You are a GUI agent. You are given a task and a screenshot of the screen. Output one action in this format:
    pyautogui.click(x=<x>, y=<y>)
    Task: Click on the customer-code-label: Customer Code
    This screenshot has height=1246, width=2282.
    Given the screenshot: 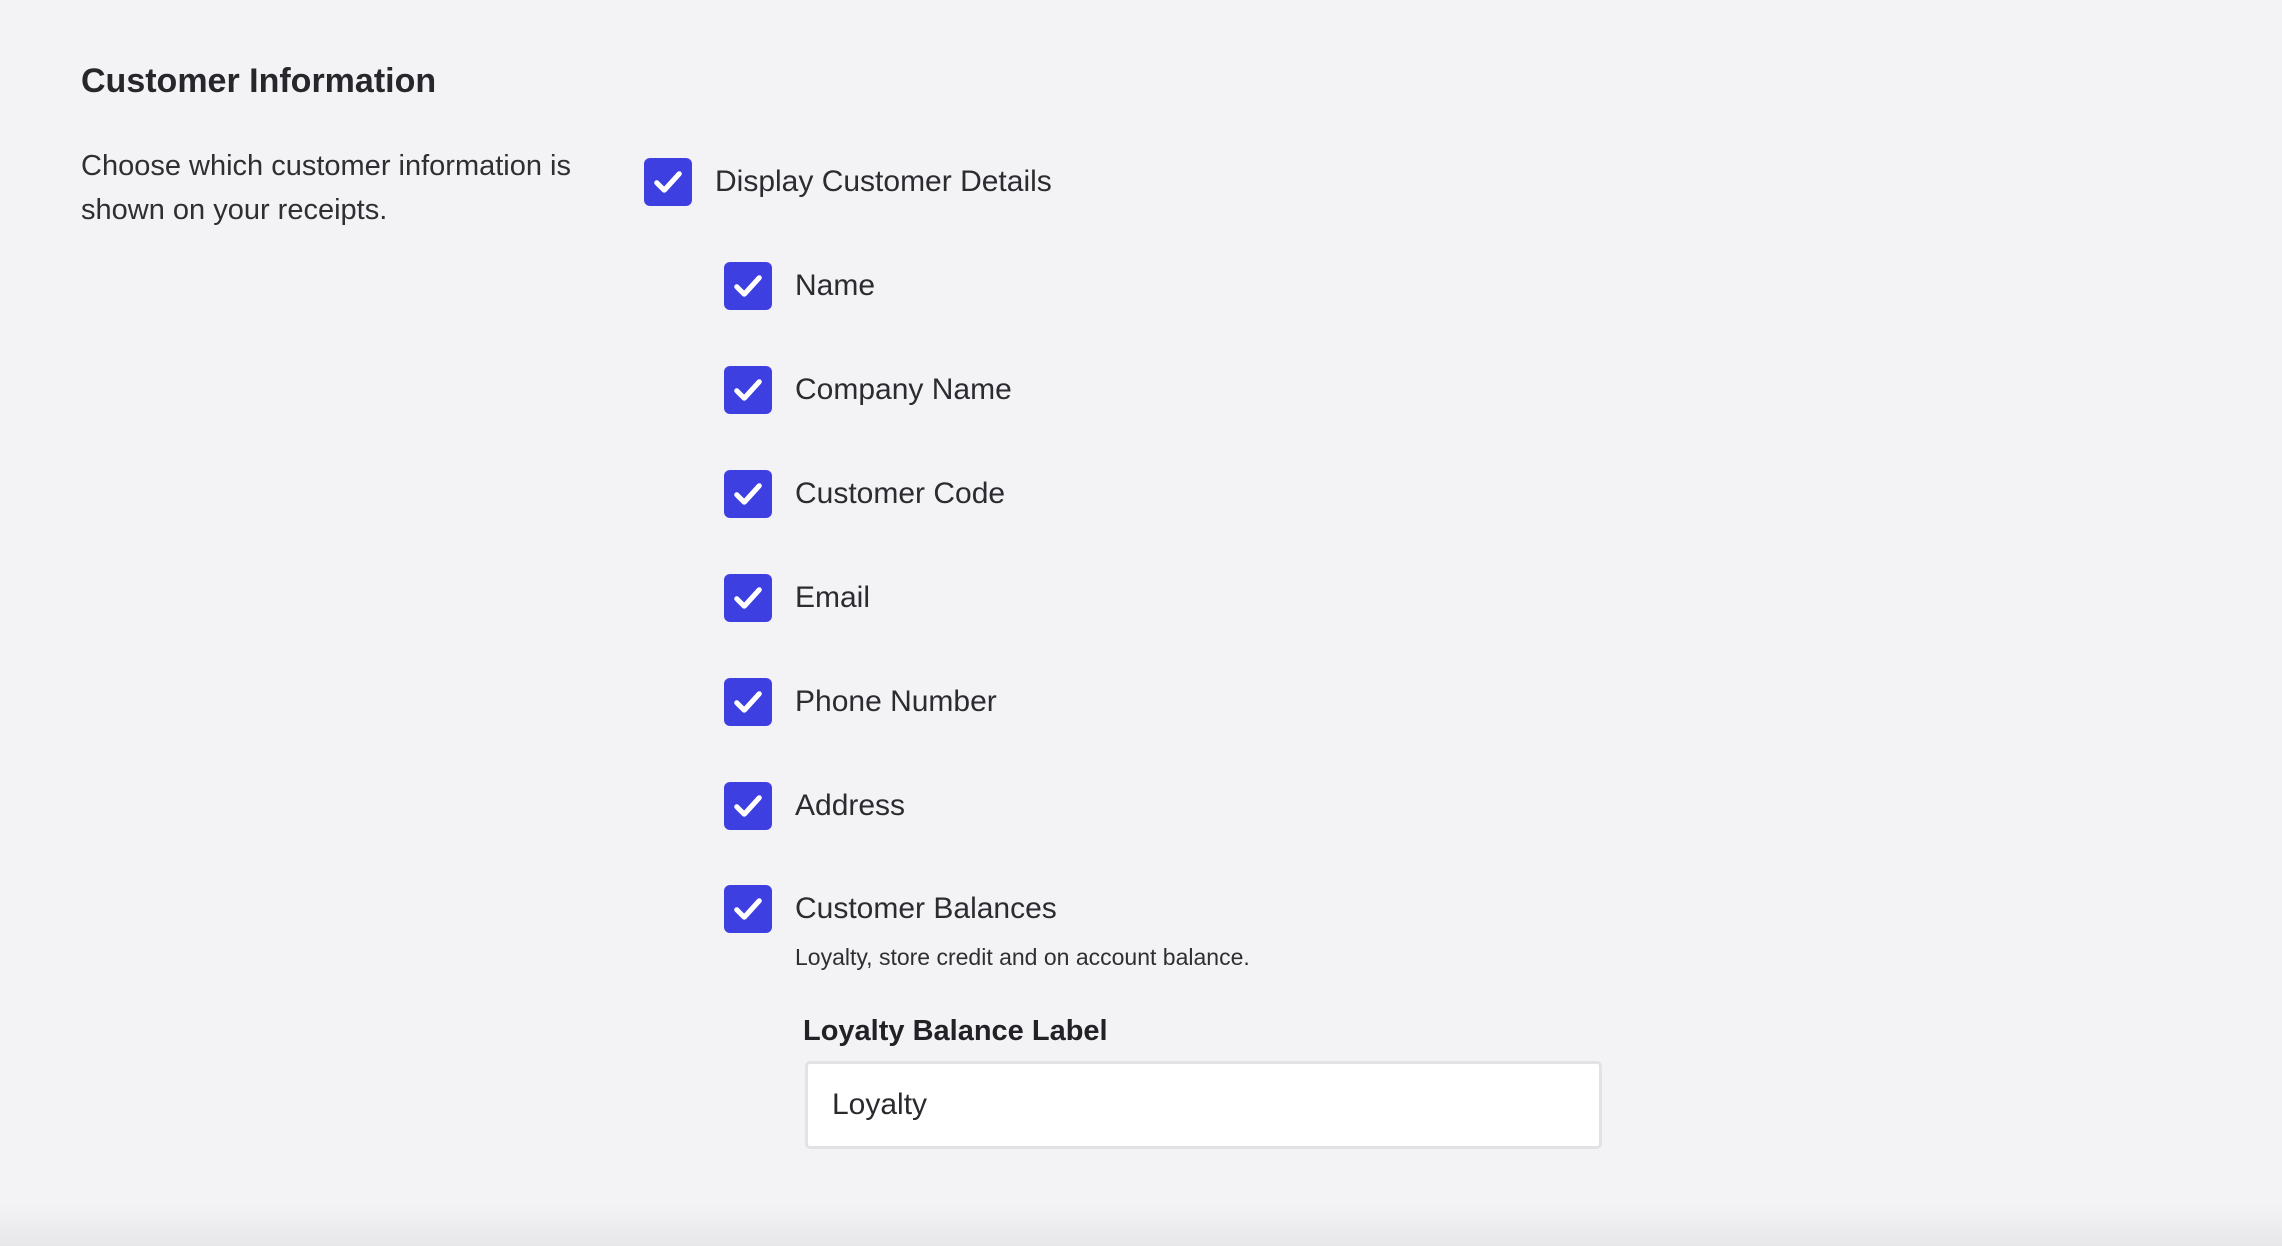 What is the action you would take?
    pyautogui.click(x=900, y=493)
    